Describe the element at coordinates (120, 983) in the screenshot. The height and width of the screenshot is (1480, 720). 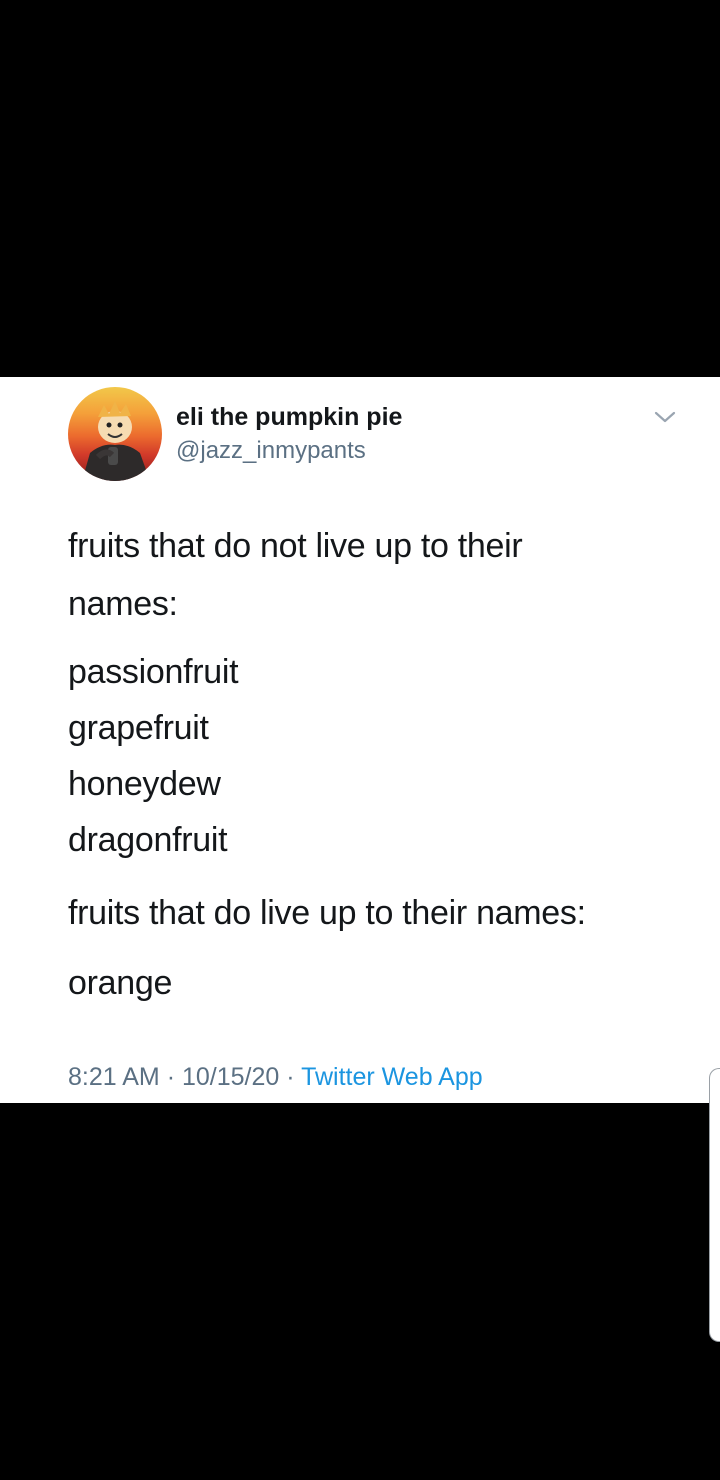
I see `tweet-text-line: orange` at that location.